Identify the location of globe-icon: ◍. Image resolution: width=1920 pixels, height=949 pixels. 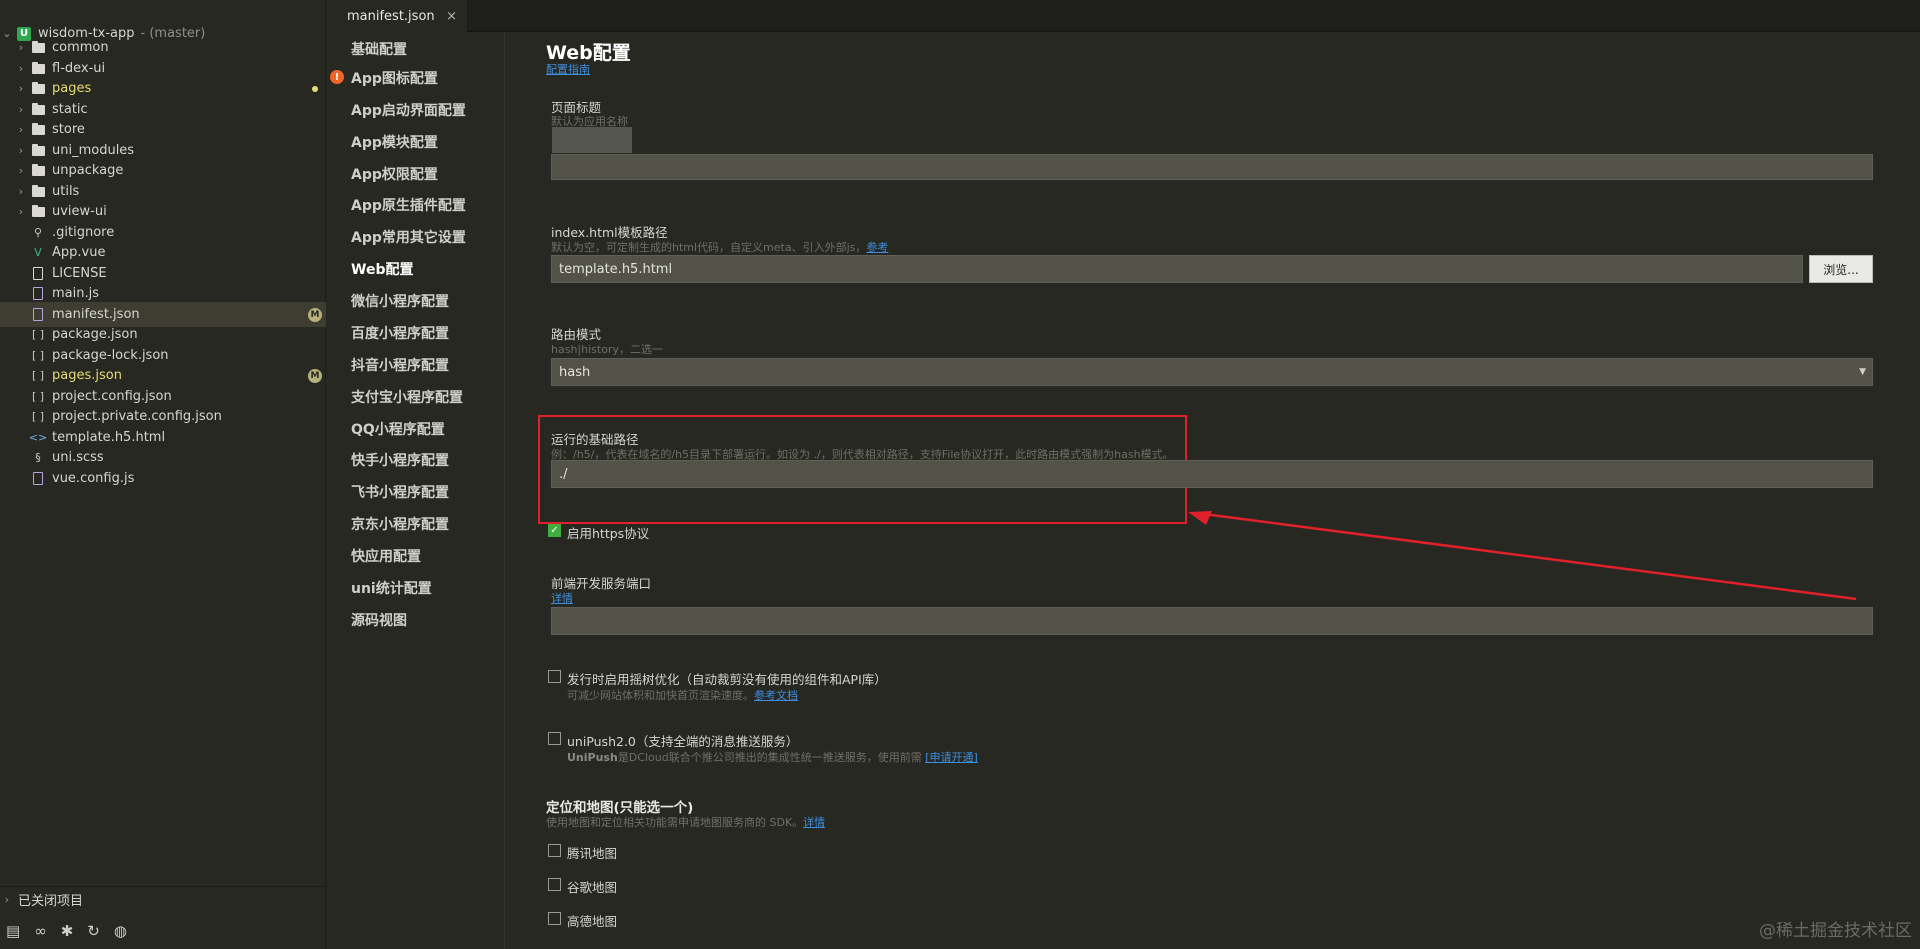
(120, 931).